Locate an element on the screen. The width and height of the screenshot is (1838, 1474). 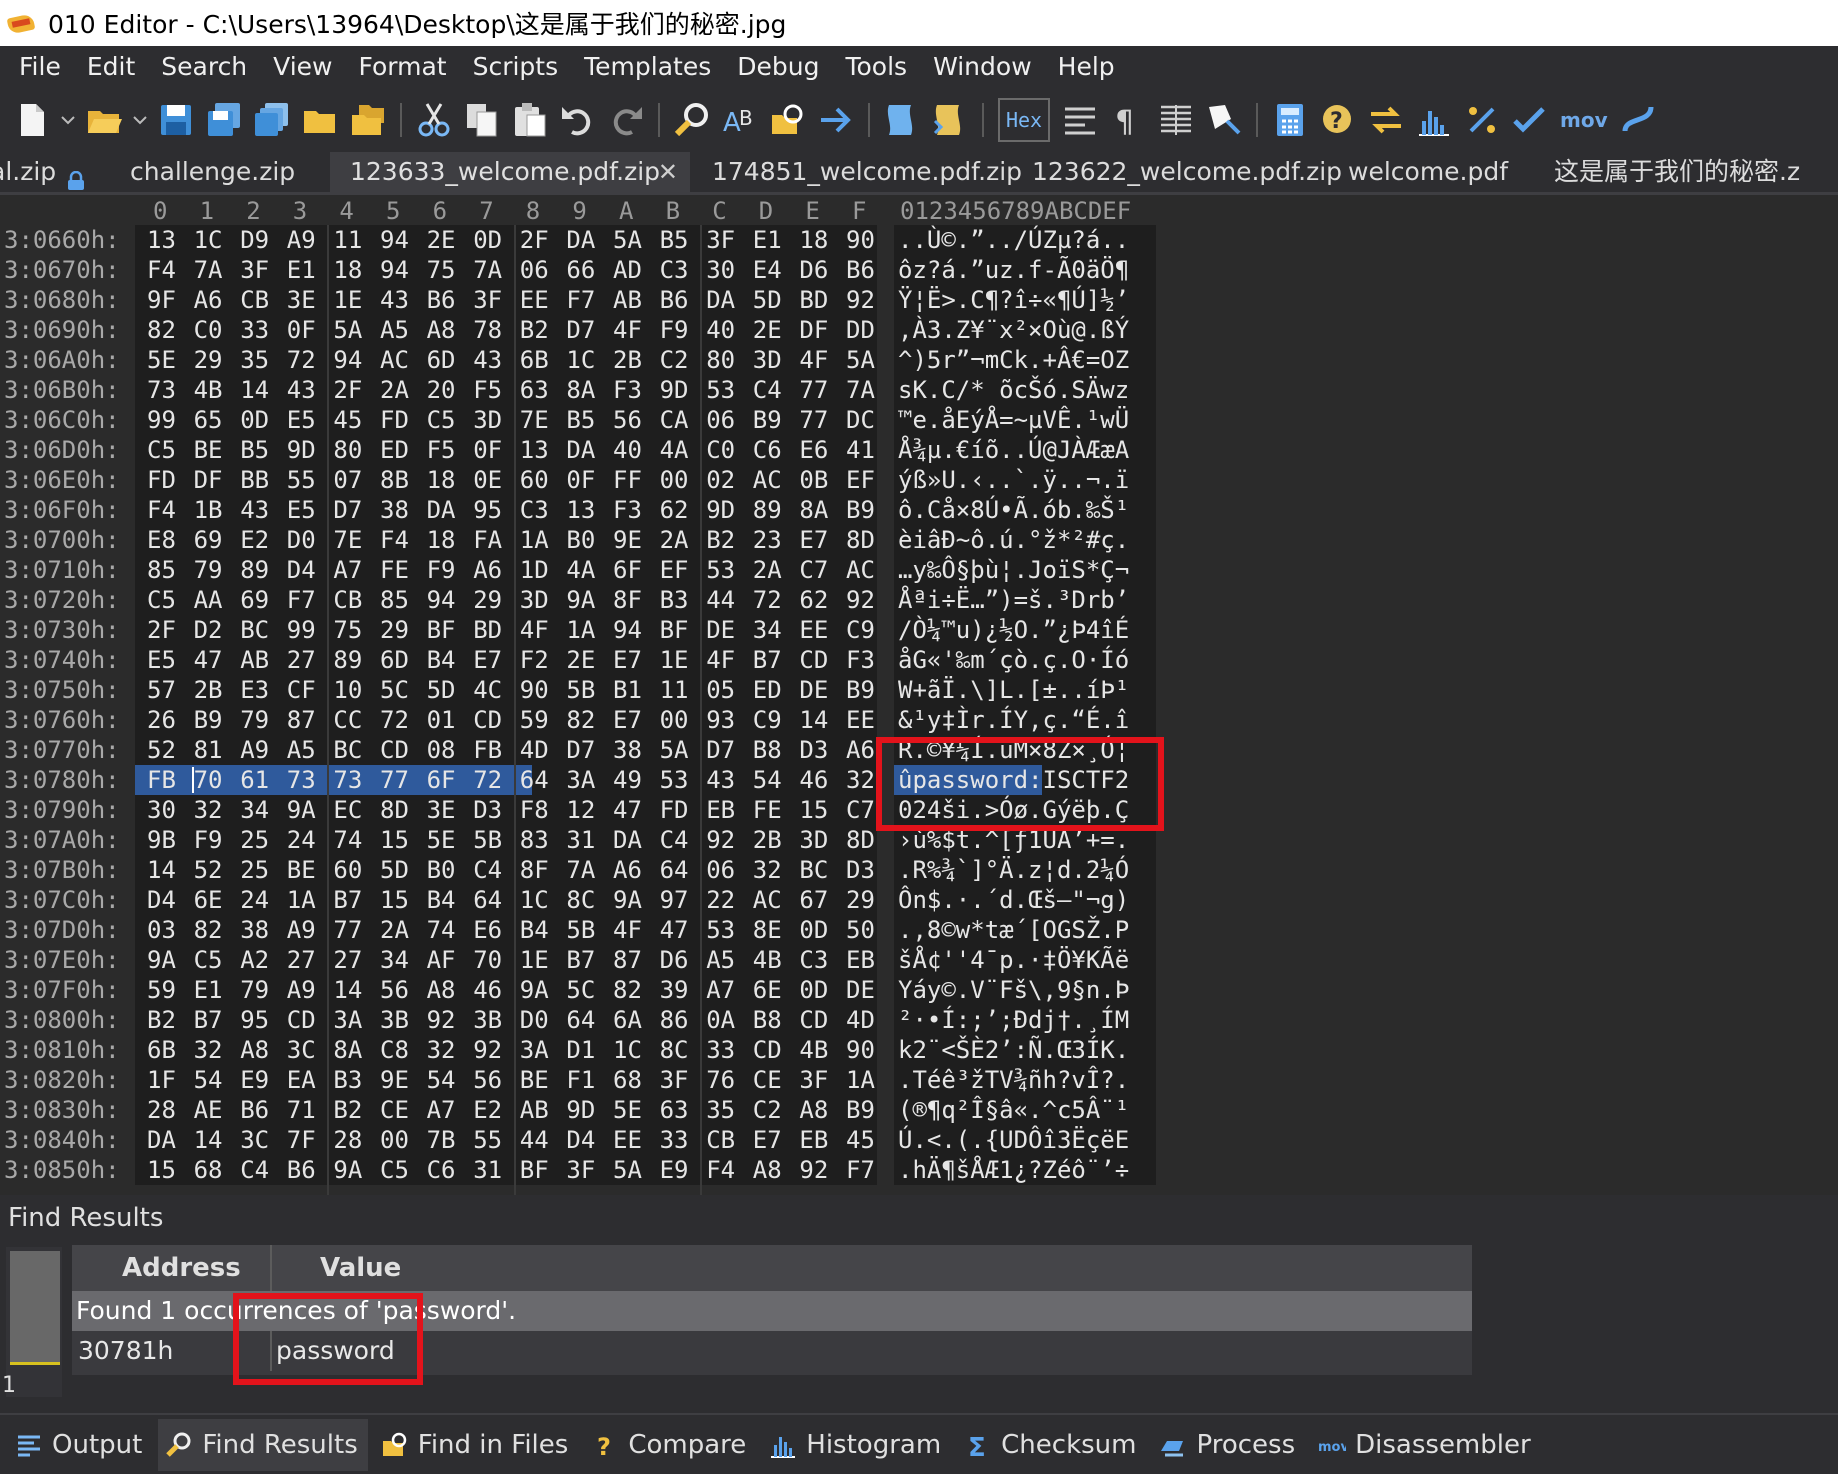
hex-byte: 01 is located at coordinates (441, 720).